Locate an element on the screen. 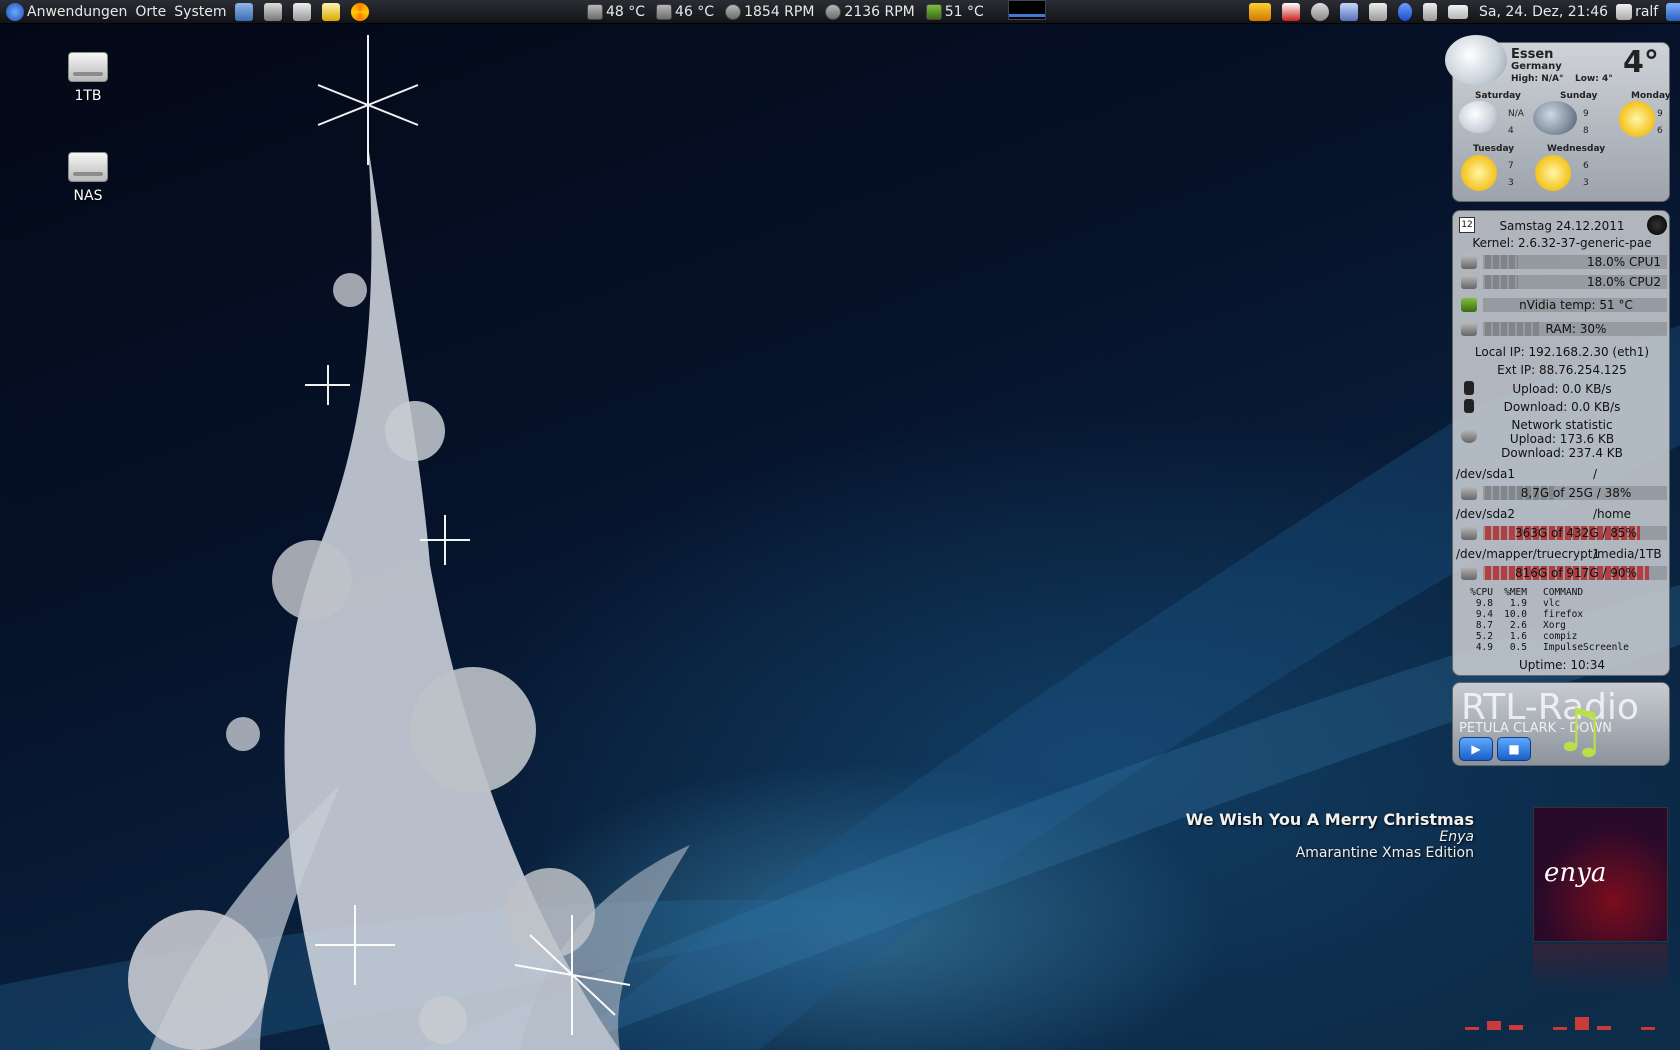  ubuntu-logo-icon is located at coordinates (15, 12).